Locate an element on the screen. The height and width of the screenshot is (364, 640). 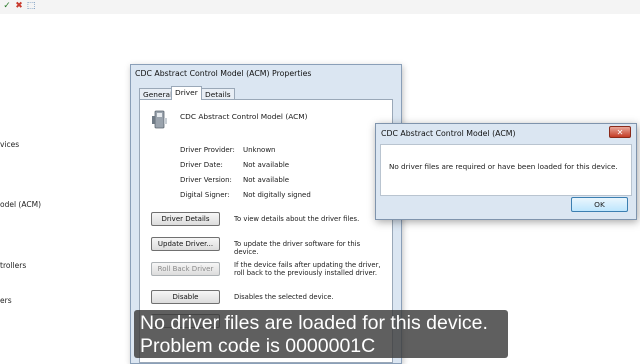
tree-item-other: ers is located at coordinates (6, 300).